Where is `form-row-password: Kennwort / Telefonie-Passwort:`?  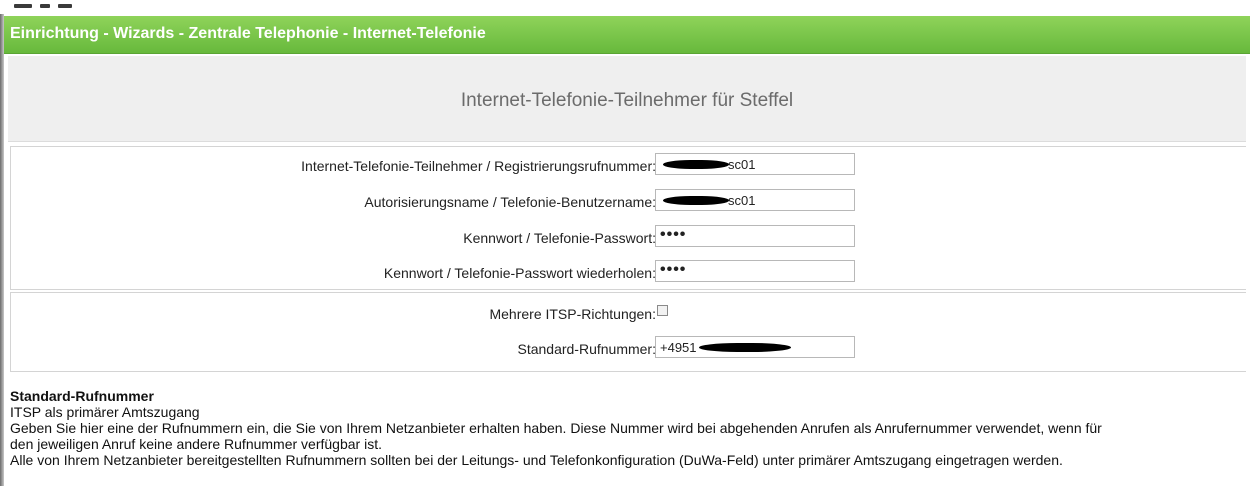
form-row-password: Kennwort / Telefonie-Passwort: is located at coordinates (628, 238).